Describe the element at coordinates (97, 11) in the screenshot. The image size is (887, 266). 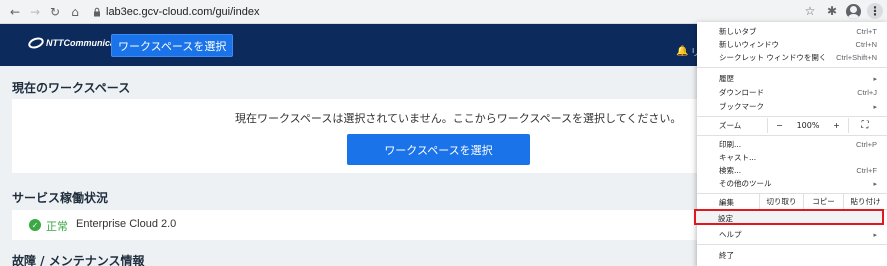
I see `lock-icon` at that location.